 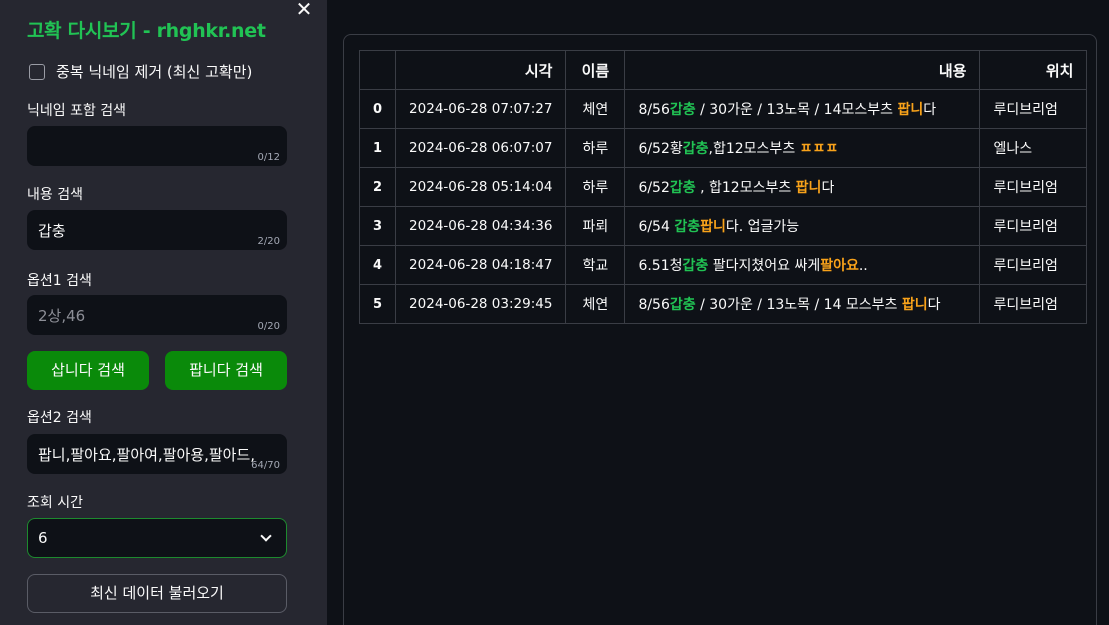 What do you see at coordinates (62, 315) in the screenshot?
I see `option1-search-placeholder: 2상,46` at bounding box center [62, 315].